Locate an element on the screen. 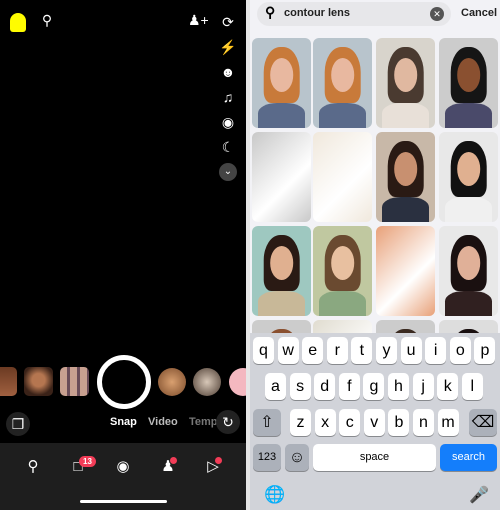 Image resolution: width=500 pixels, height=510 pixels. key-h: h is located at coordinates (398, 386).